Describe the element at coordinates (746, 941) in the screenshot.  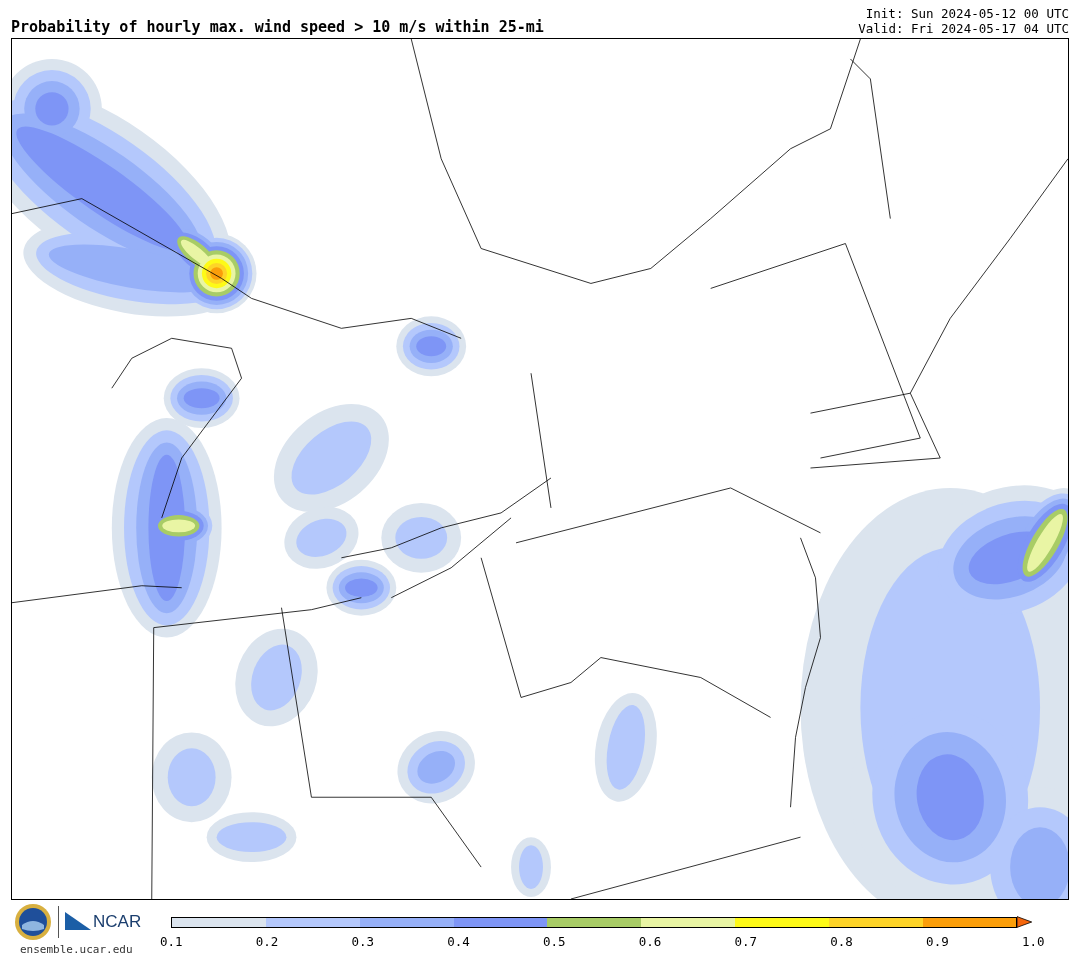
I see `tick-label: 0.7` at that location.